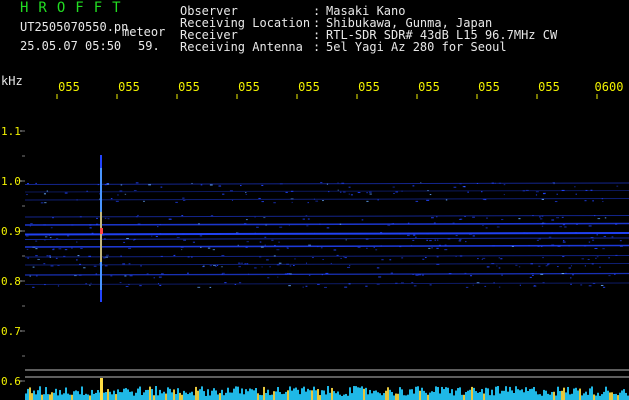 This screenshot has width=629, height=400. Describe the element at coordinates (326, 199) in the screenshot. I see `signal-trace` at that location.